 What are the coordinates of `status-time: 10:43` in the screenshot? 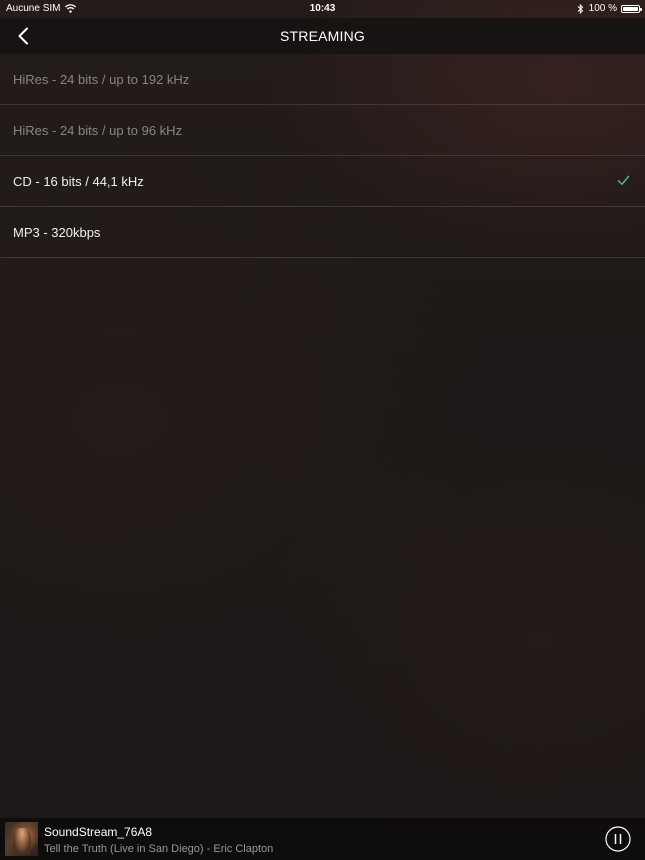 It's located at (322, 8).